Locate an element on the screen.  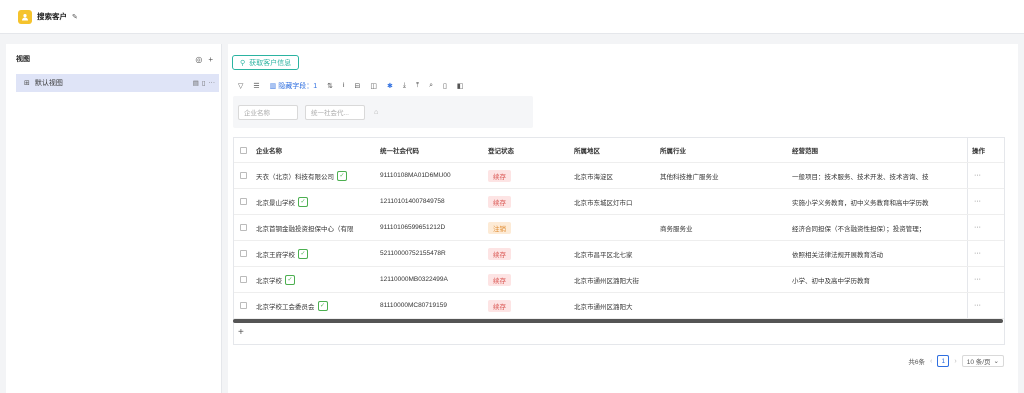
company-name-filter: 企业名称 is located at coordinates (268, 112).